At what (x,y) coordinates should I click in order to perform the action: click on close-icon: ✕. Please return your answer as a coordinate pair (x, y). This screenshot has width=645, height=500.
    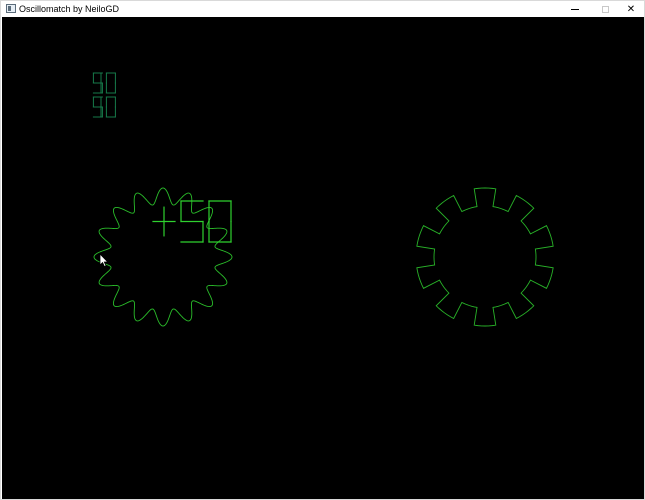
    Looking at the image, I should click on (631, 9).